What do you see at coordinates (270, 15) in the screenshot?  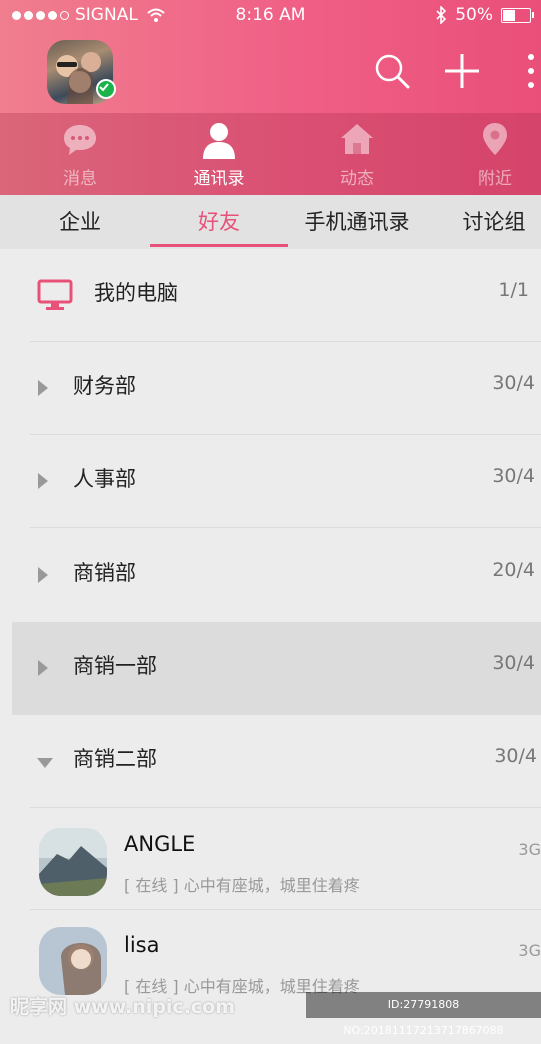 I see `status-bar: SIGNAL 8:16 AM 50%` at bounding box center [270, 15].